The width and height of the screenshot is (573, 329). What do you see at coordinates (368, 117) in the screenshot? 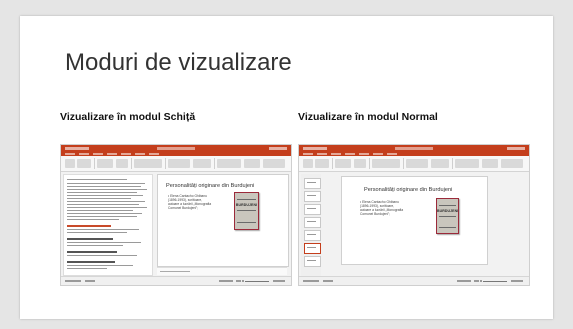
I see `normal-view-caption: Vizualizare în modul Normal` at bounding box center [368, 117].